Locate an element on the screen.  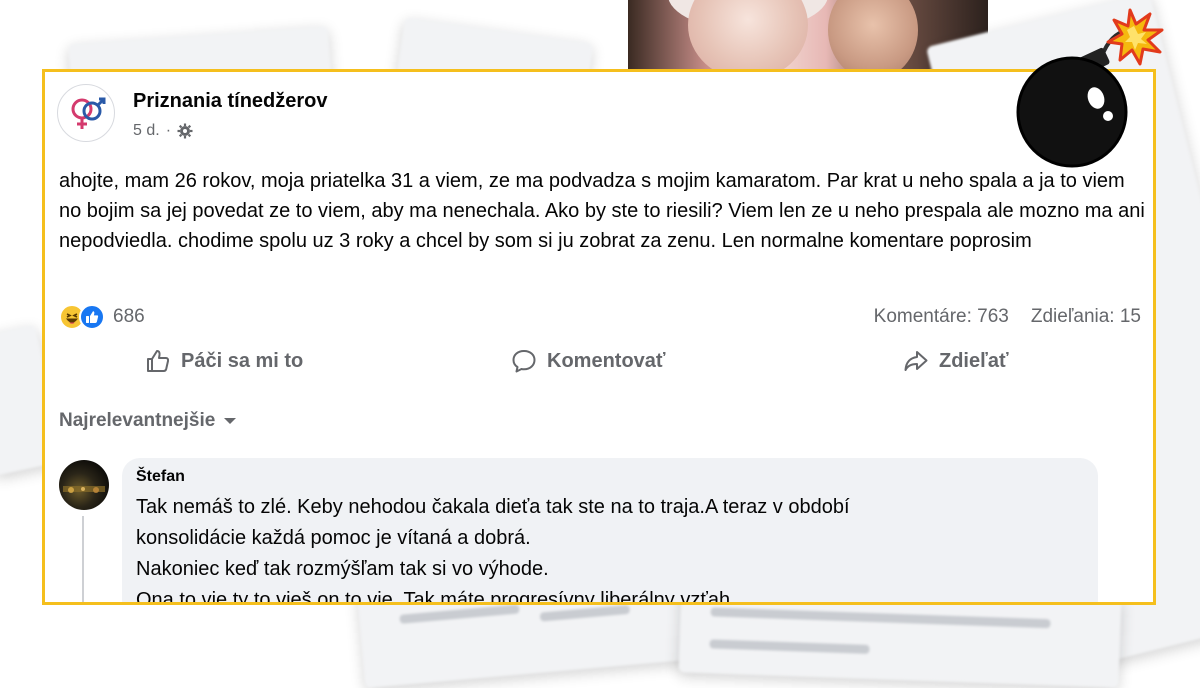
gear-icon is located at coordinates (185, 131).